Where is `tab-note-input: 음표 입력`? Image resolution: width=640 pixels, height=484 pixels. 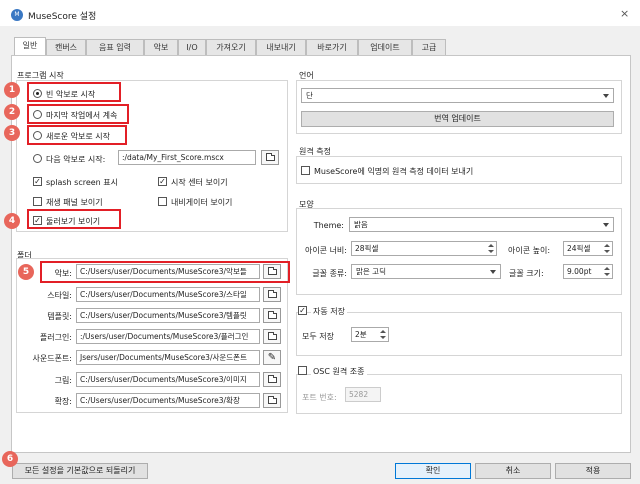
tab-note-input: 음표 입력 is located at coordinates (115, 47).